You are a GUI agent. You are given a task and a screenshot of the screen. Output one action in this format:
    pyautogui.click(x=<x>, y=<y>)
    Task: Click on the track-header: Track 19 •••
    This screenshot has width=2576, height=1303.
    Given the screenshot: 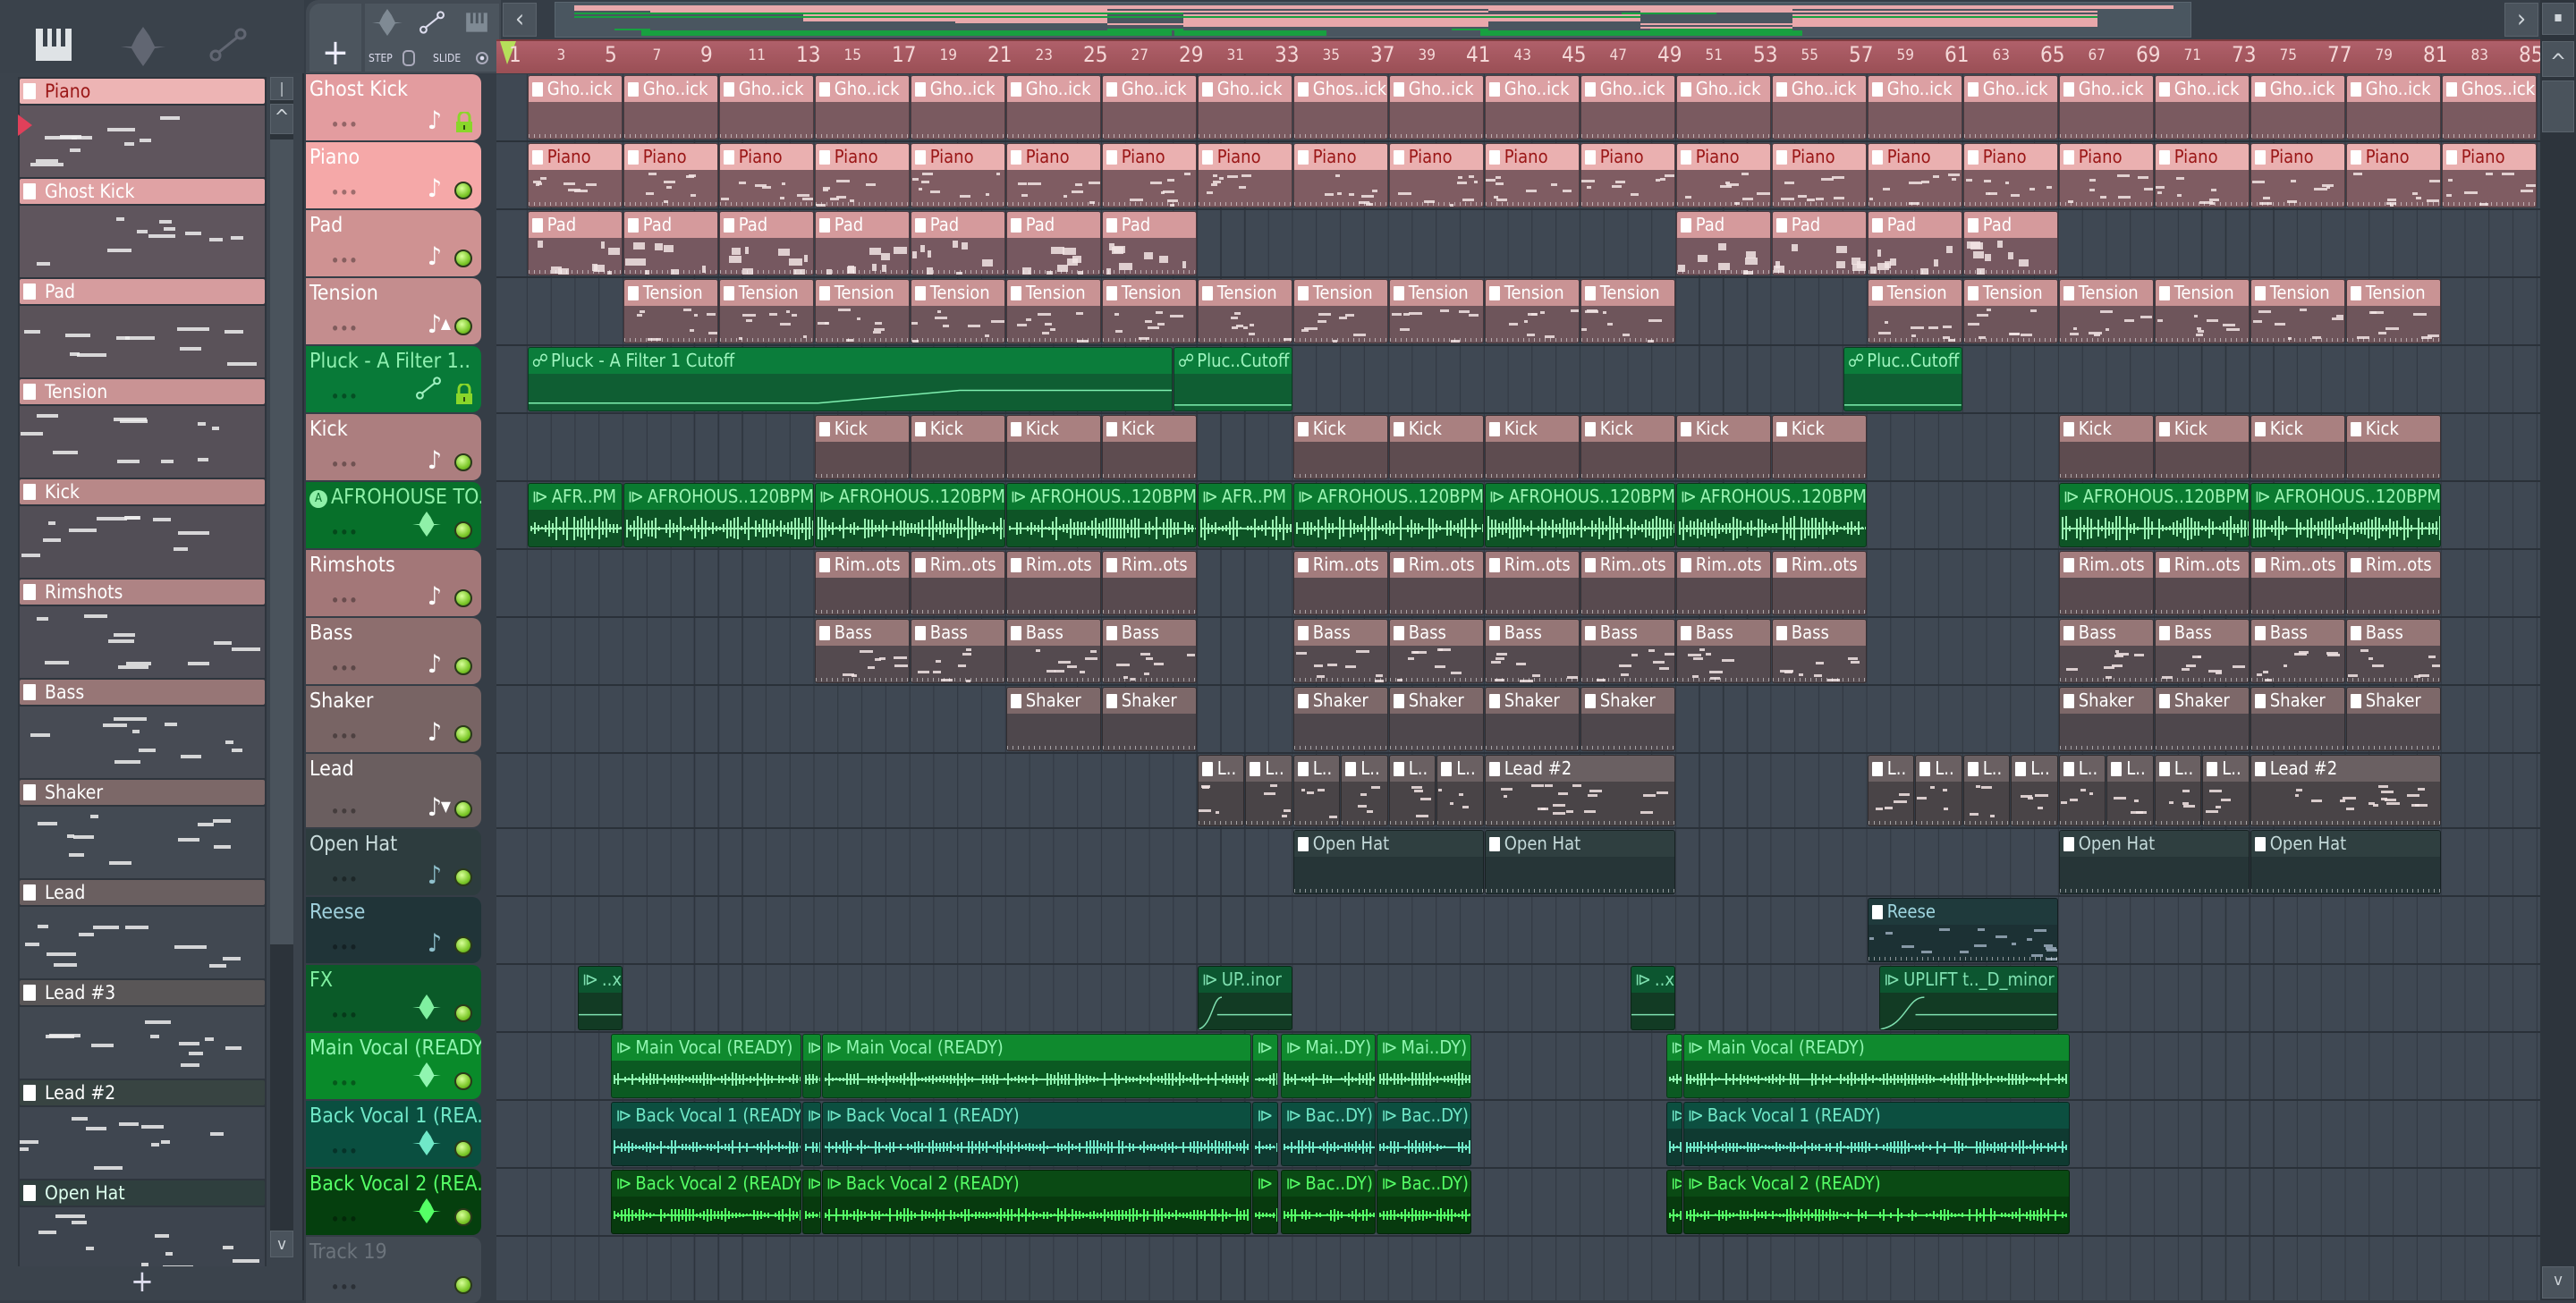 What is the action you would take?
    pyautogui.click(x=393, y=1270)
    